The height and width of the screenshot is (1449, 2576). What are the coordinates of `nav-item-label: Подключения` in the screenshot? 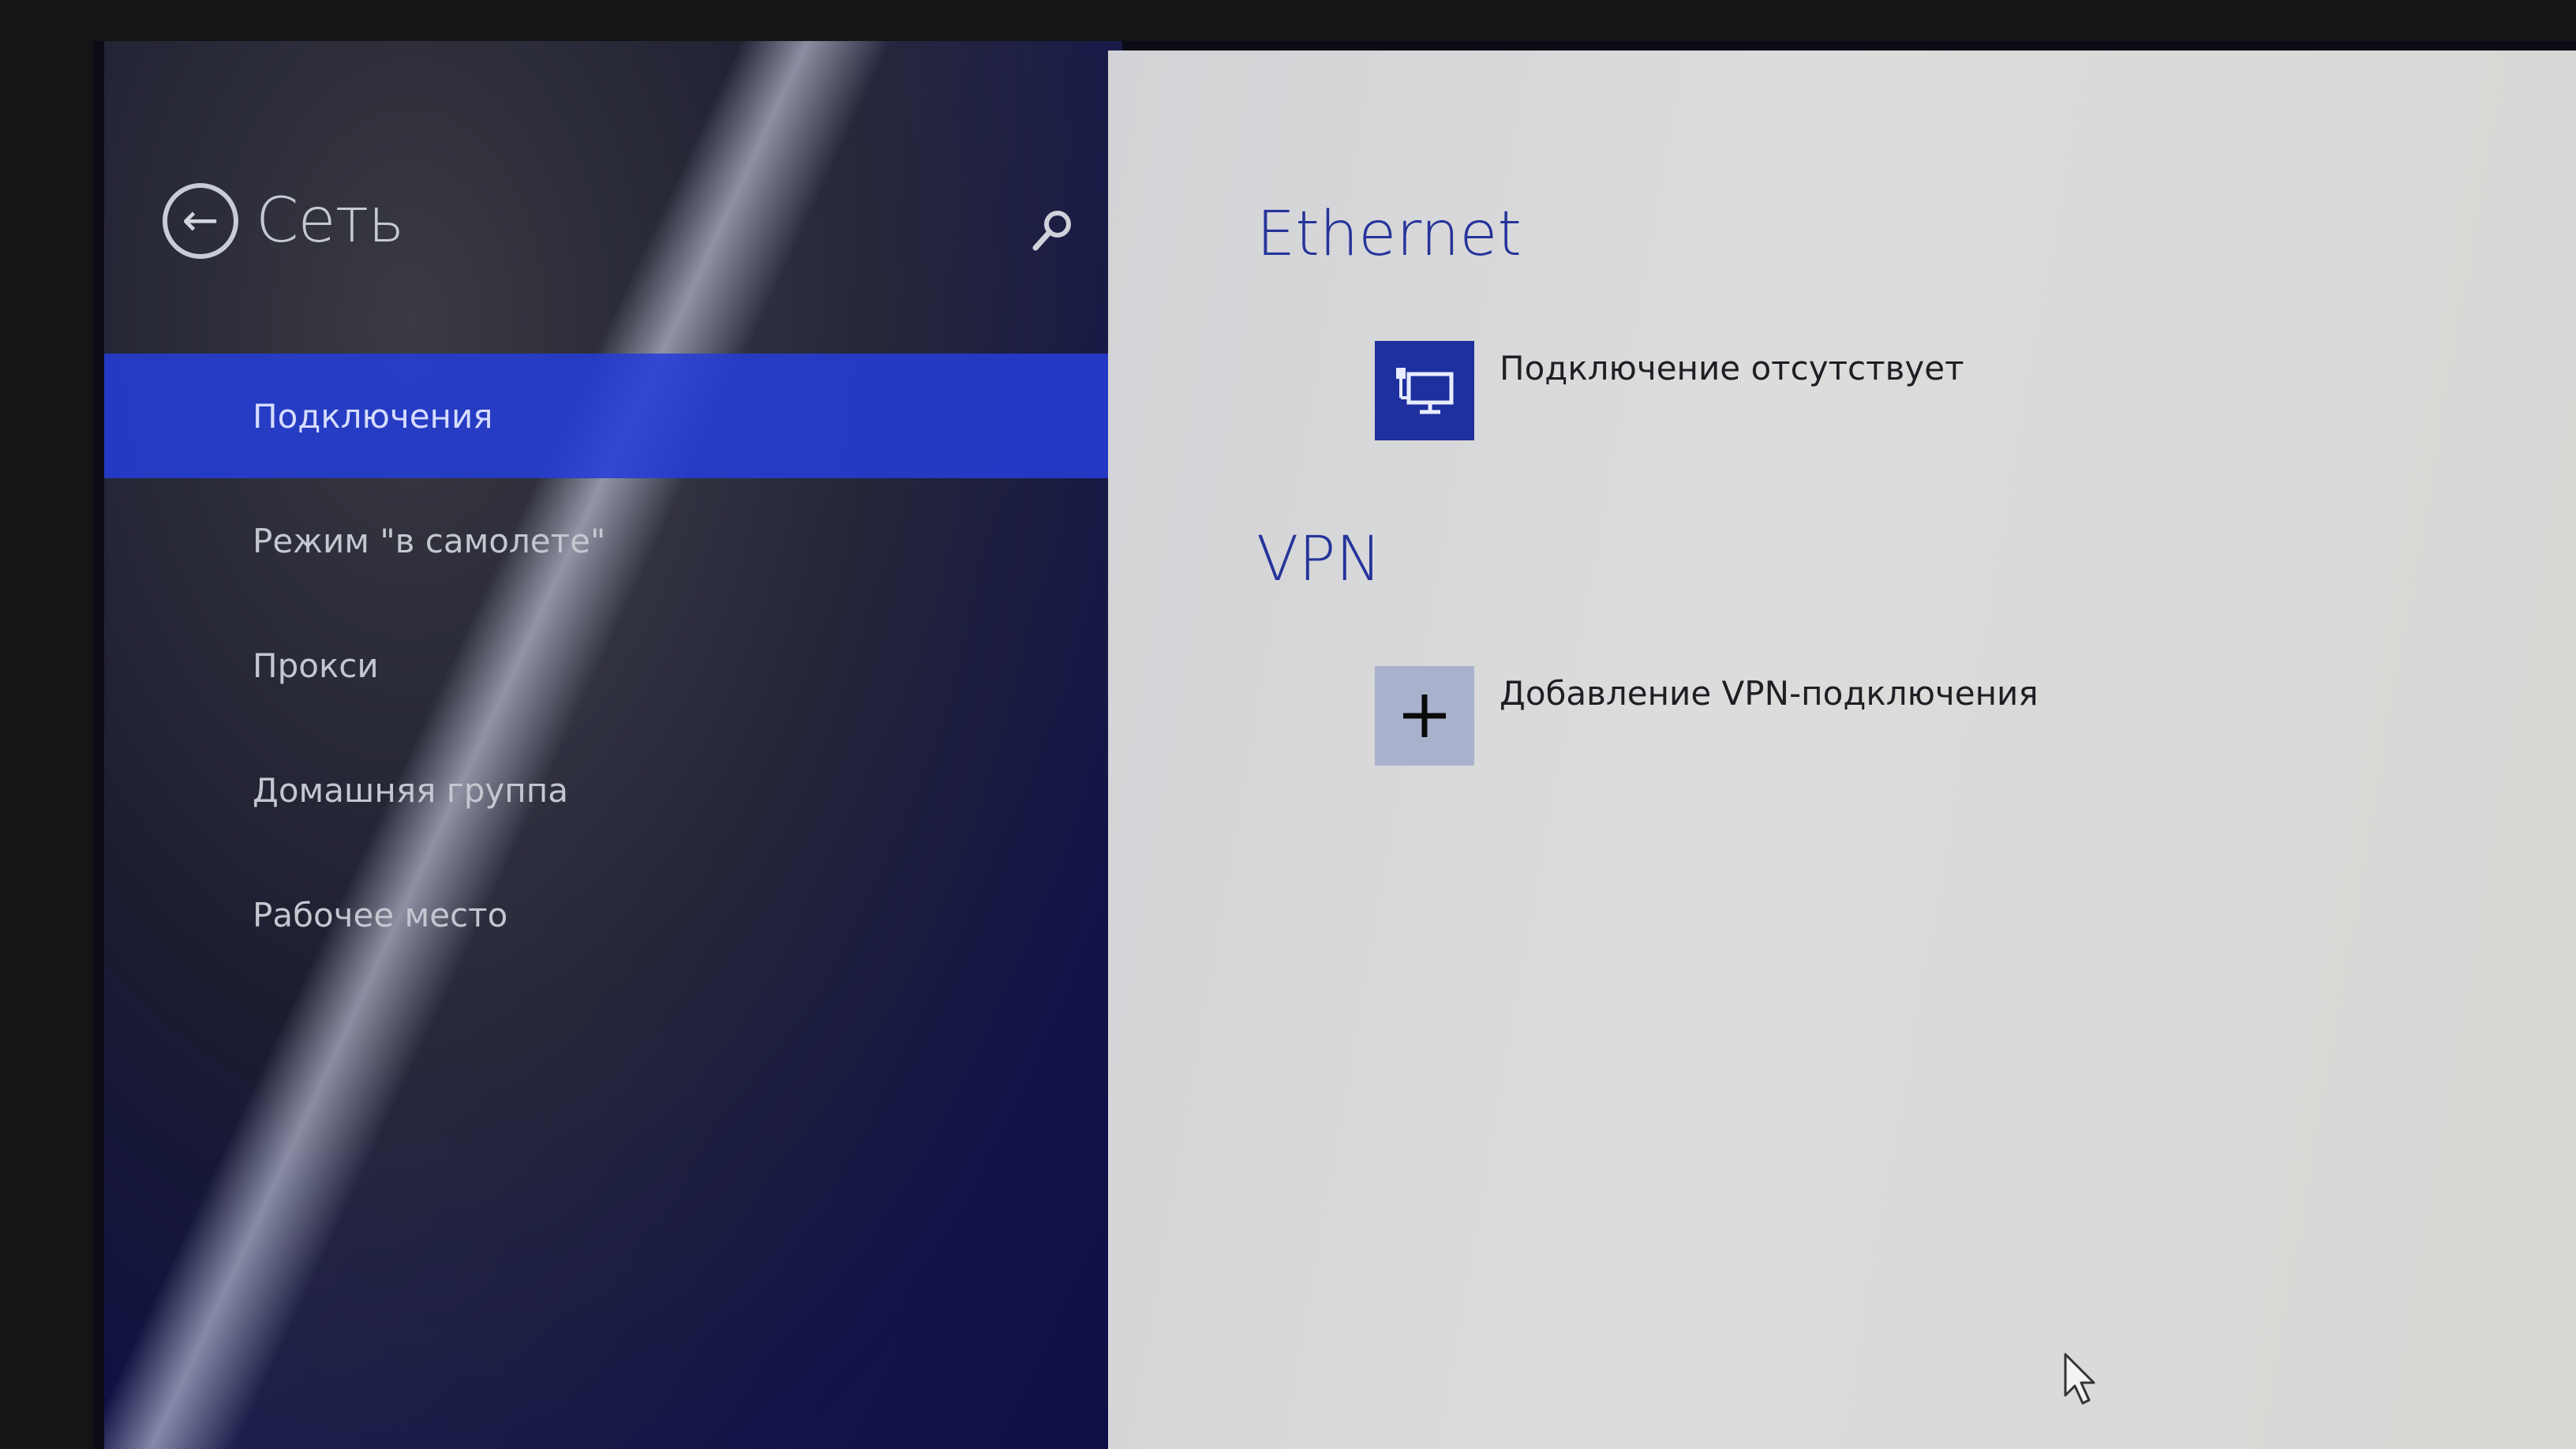 It's located at (373, 416).